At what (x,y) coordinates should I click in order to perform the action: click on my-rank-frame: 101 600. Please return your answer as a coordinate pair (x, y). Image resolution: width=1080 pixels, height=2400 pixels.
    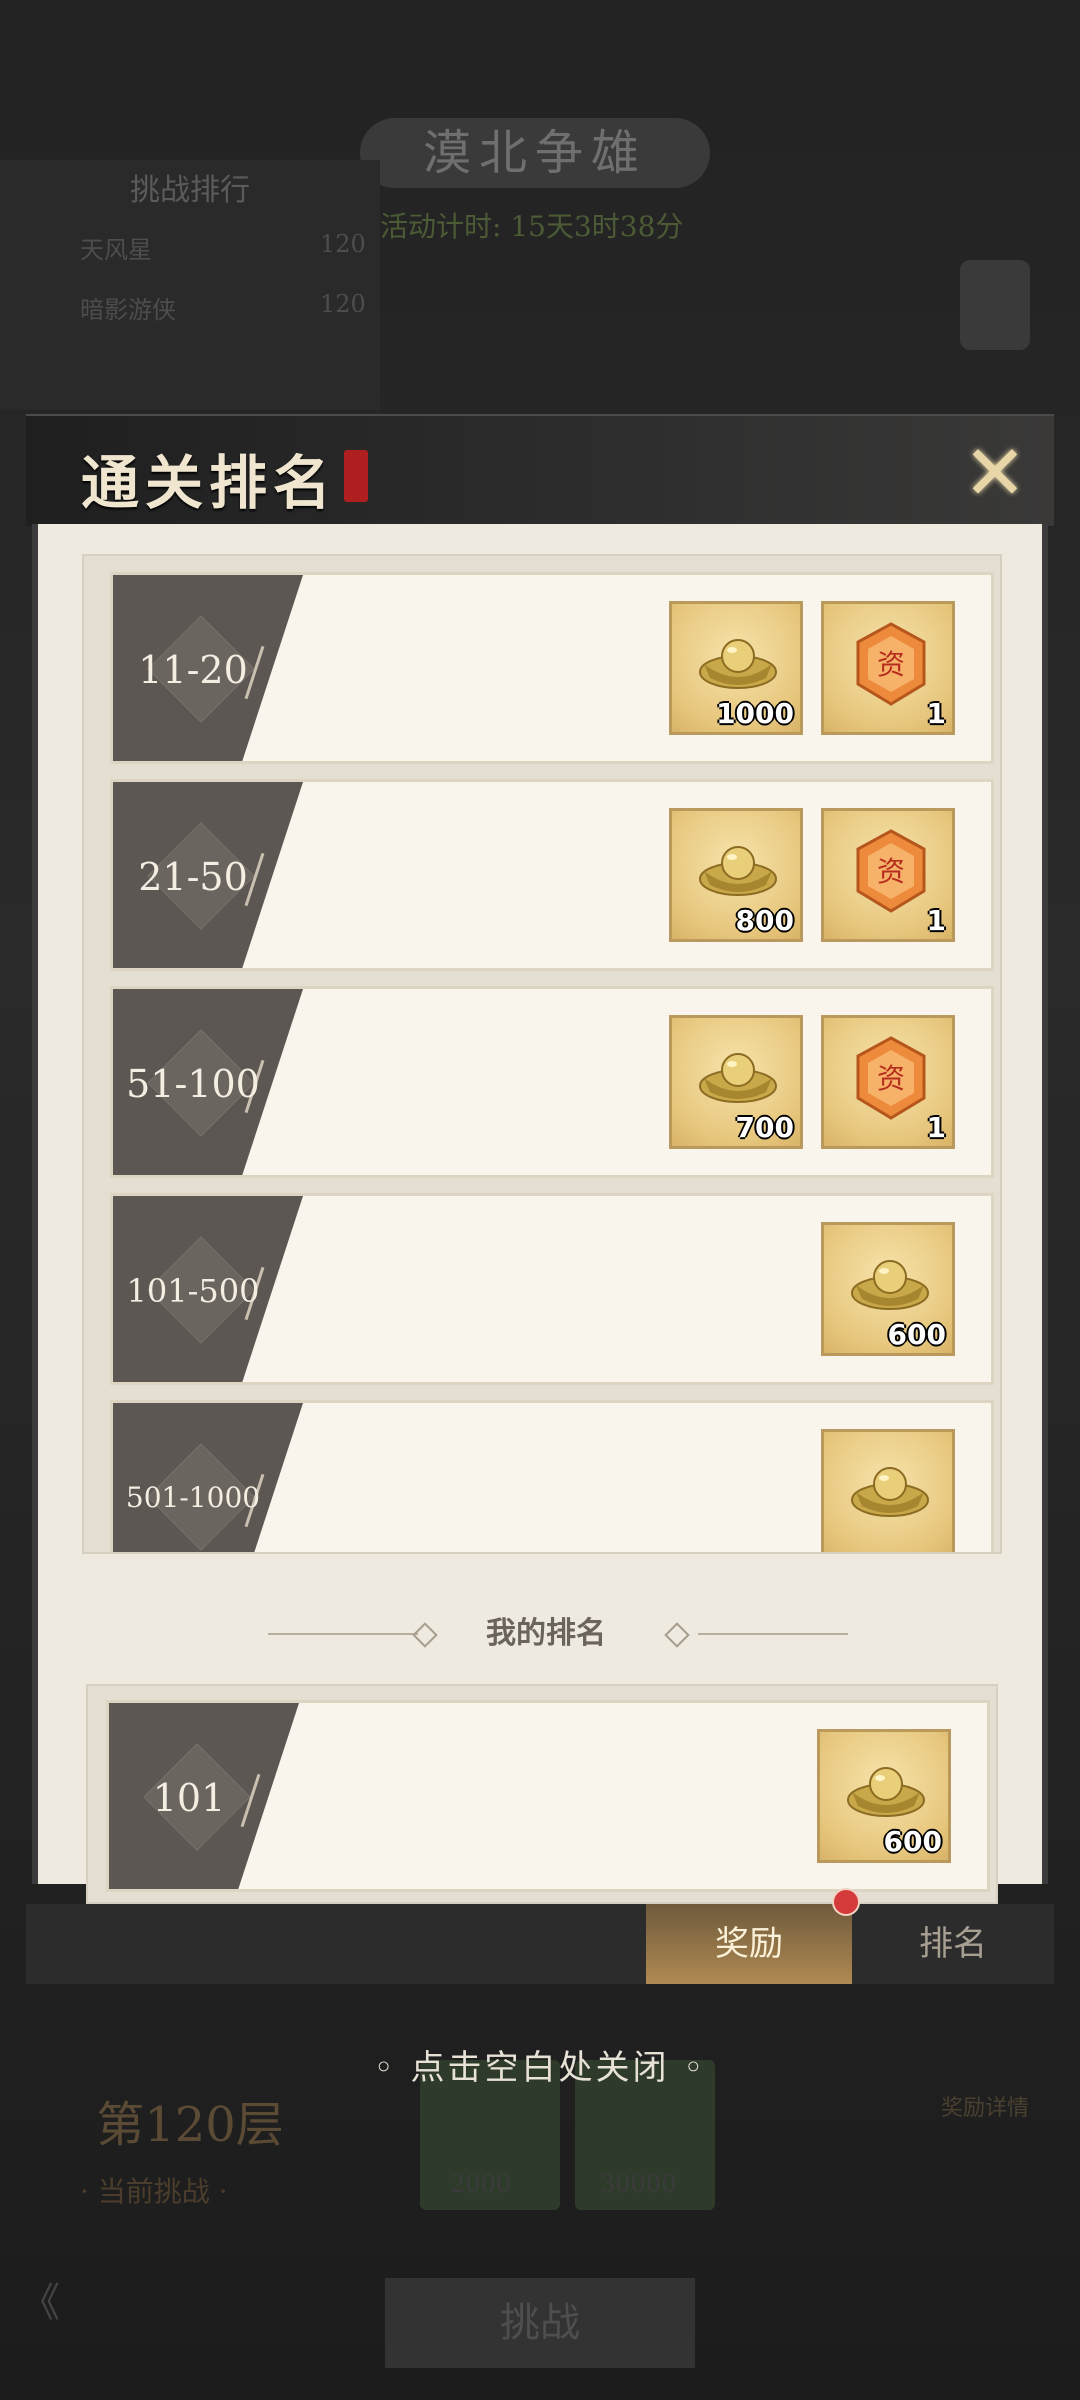
    Looking at the image, I should click on (542, 1794).